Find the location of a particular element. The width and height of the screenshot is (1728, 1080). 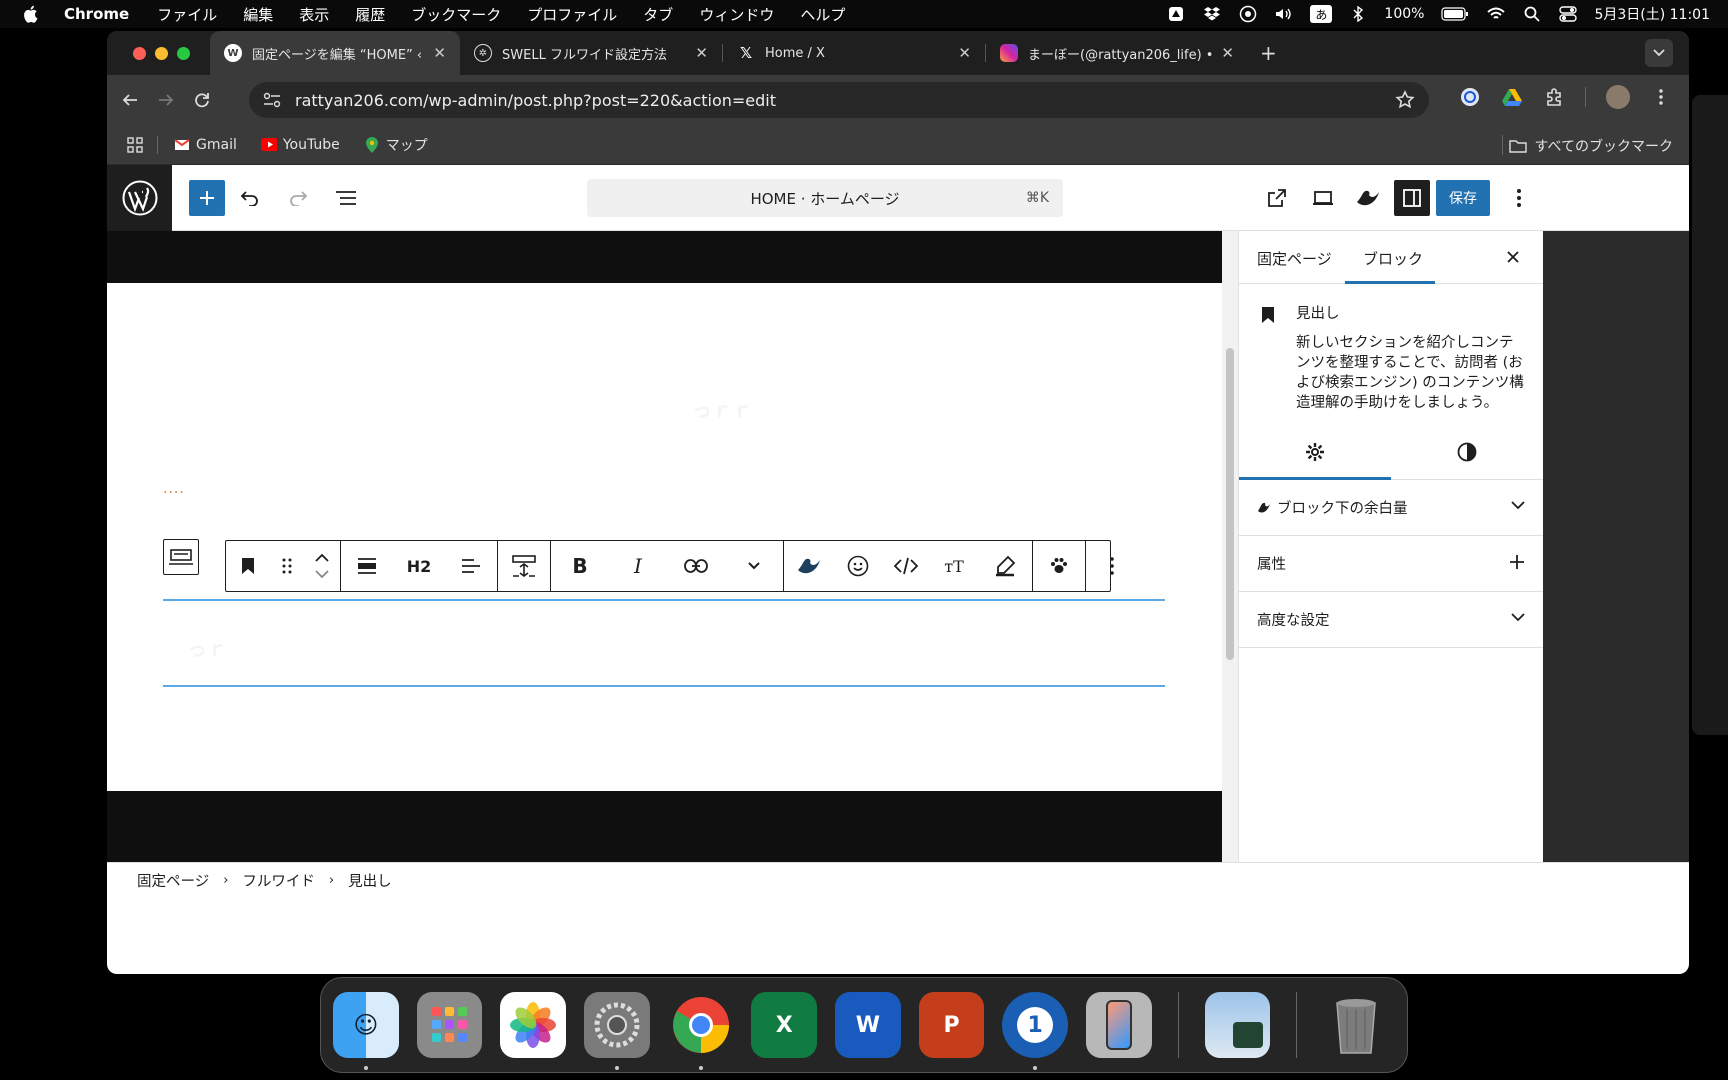

panel-bottom-margin: ブロック下の余白量 is located at coordinates (1391, 508).